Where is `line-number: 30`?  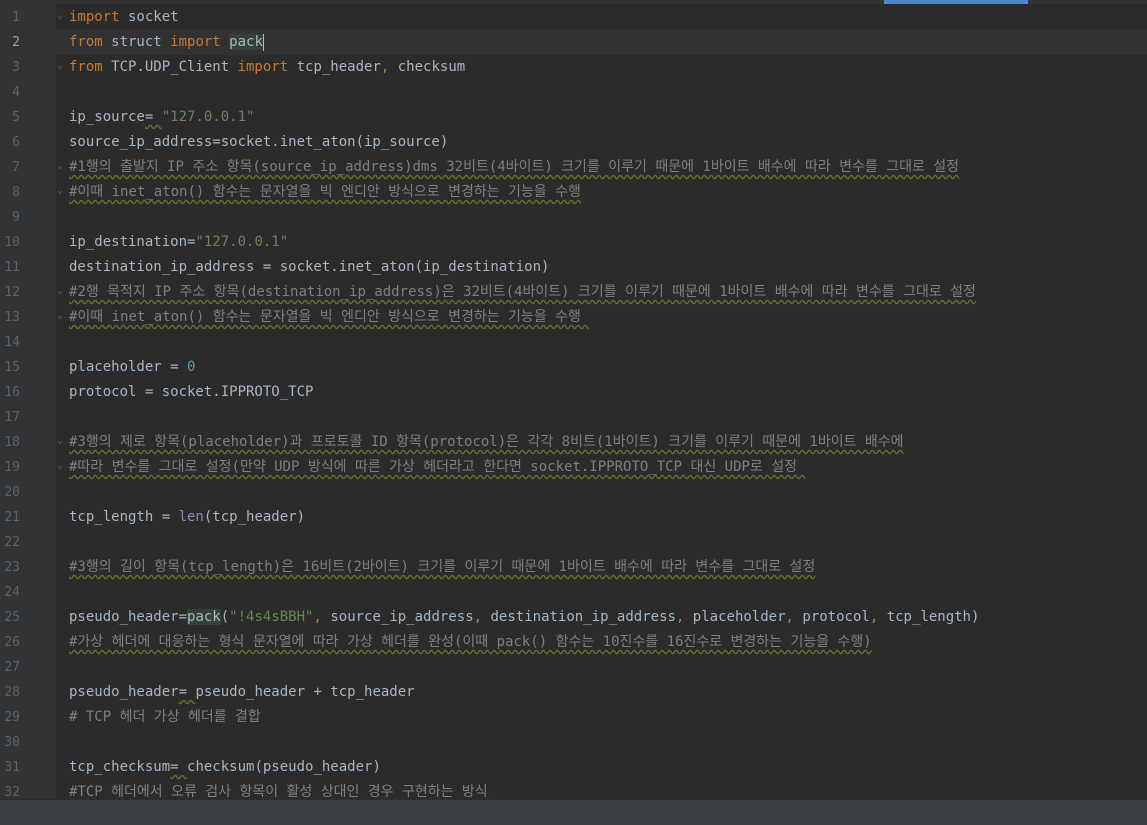 line-number: 30 is located at coordinates (12, 742).